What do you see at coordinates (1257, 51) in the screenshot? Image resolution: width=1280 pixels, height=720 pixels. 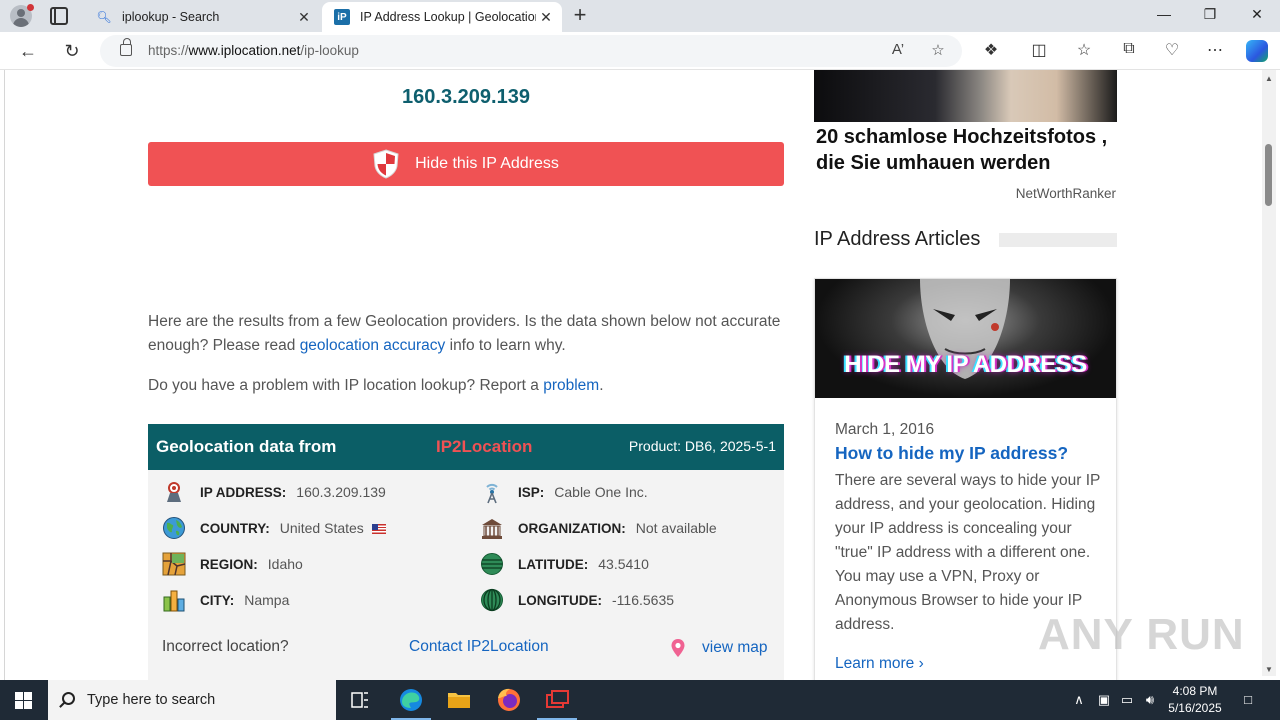 I see `copilot-icon` at bounding box center [1257, 51].